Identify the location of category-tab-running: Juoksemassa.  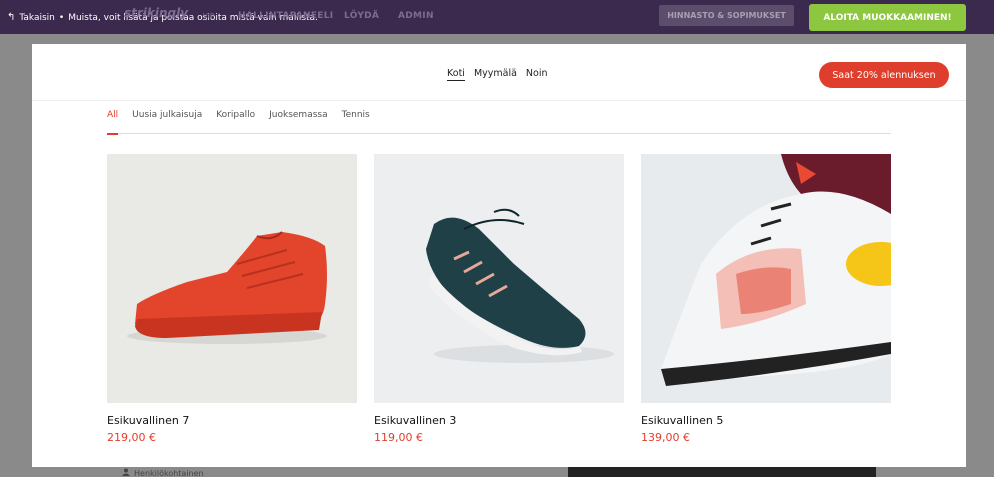
(298, 122).